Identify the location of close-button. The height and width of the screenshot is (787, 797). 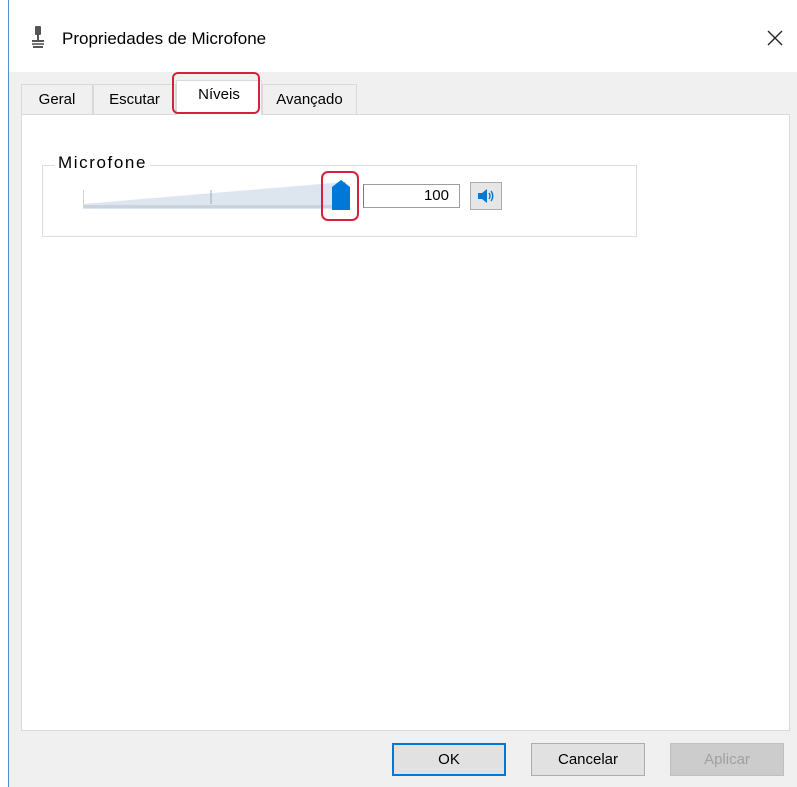
(774, 38).